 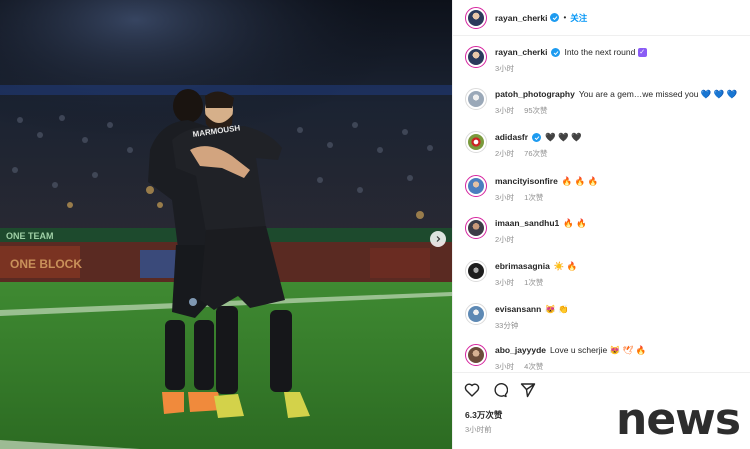 I want to click on post-age: 3小时前, so click(x=478, y=429).